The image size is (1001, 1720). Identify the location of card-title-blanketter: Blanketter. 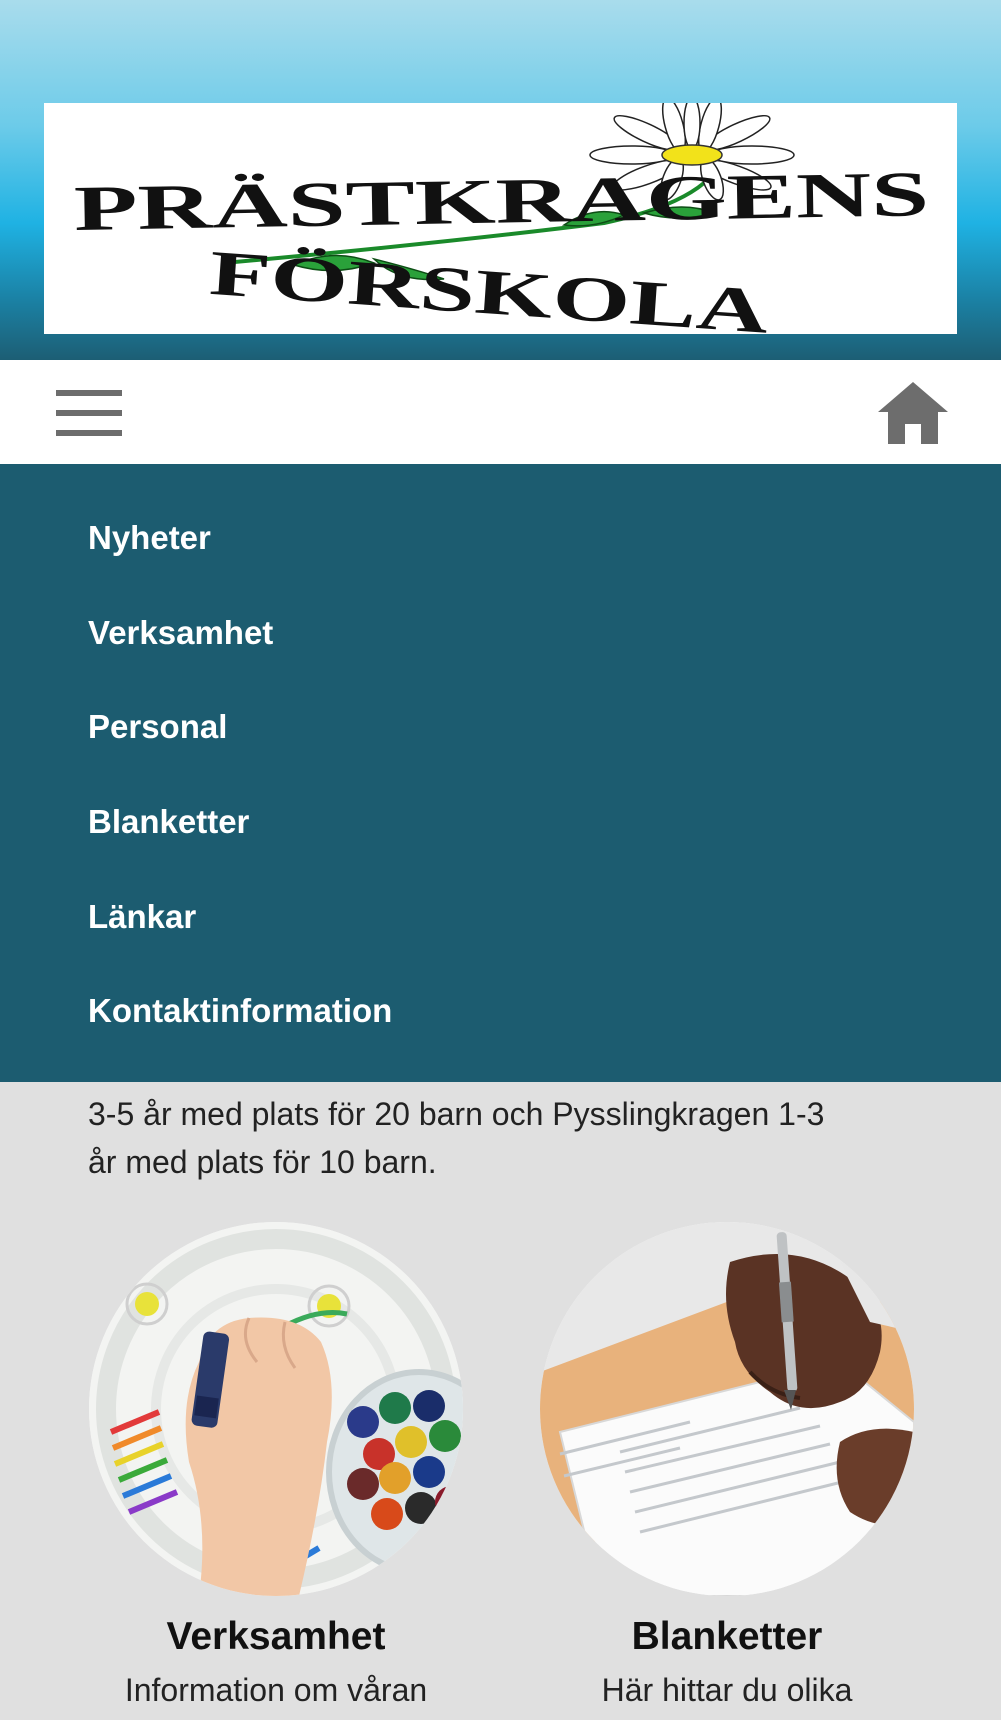
(727, 1637).